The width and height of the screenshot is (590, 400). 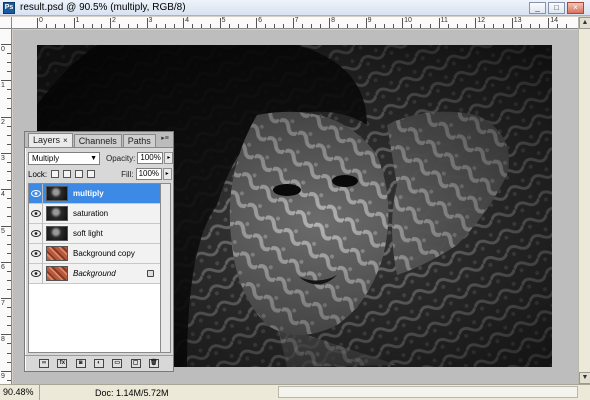 What do you see at coordinates (428, 392) in the screenshot?
I see `horizontal-scrollbar` at bounding box center [428, 392].